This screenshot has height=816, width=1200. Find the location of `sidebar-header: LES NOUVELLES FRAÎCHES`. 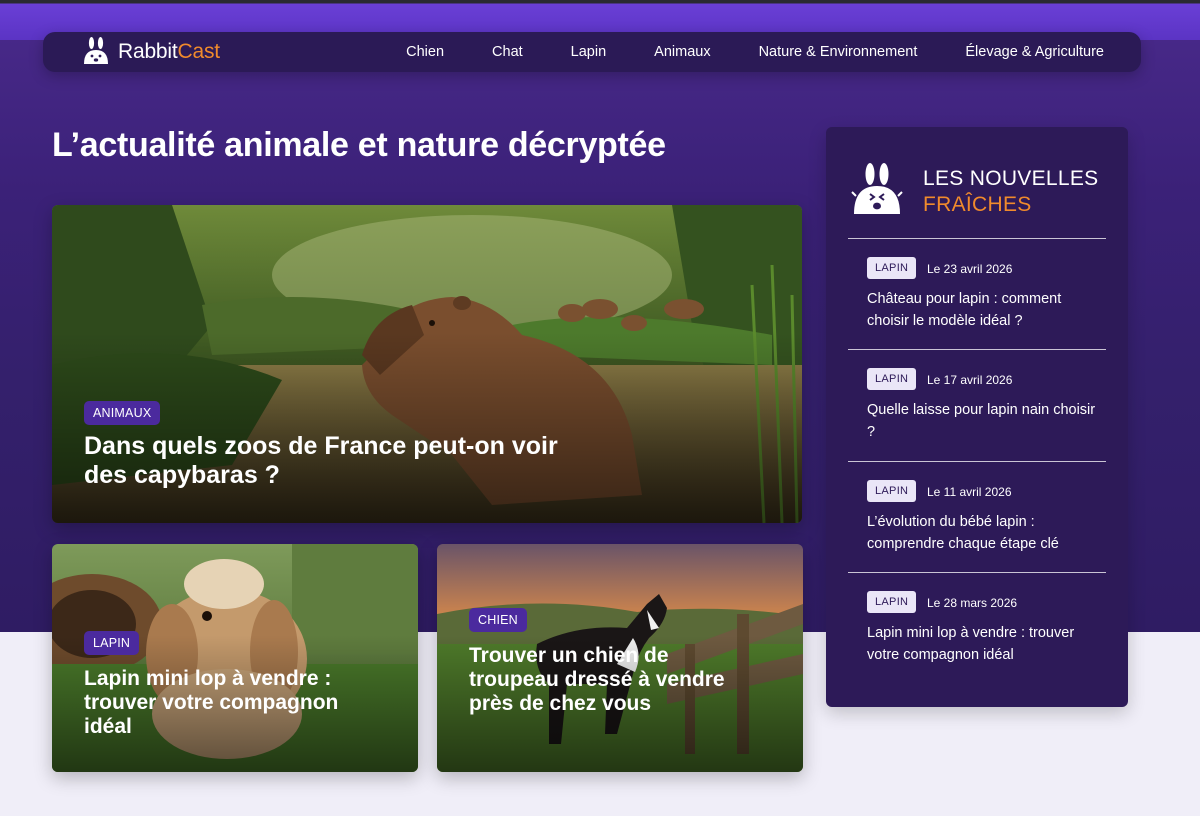

sidebar-header: LES NOUVELLES FRAÎCHES is located at coordinates (978, 192).